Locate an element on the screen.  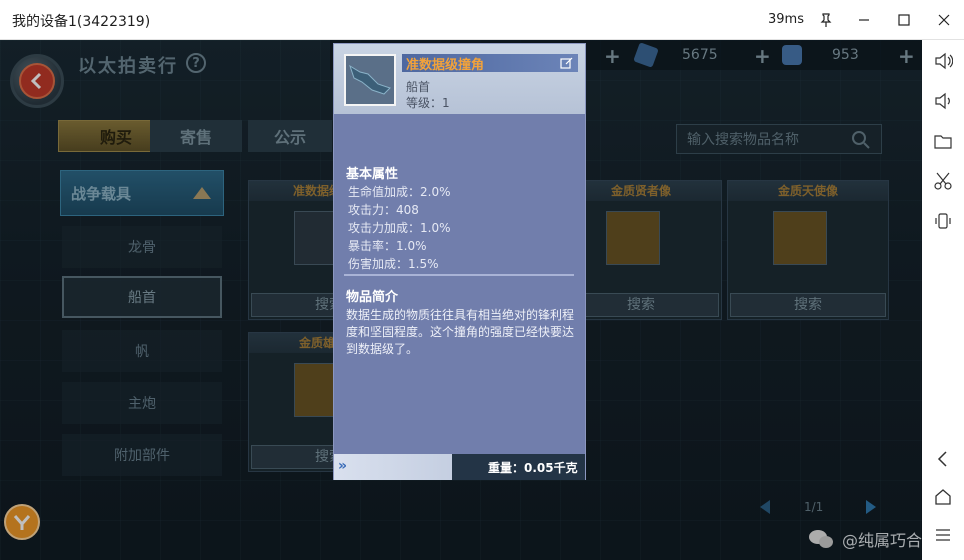
shake-phone-icon is located at coordinates (943, 221).